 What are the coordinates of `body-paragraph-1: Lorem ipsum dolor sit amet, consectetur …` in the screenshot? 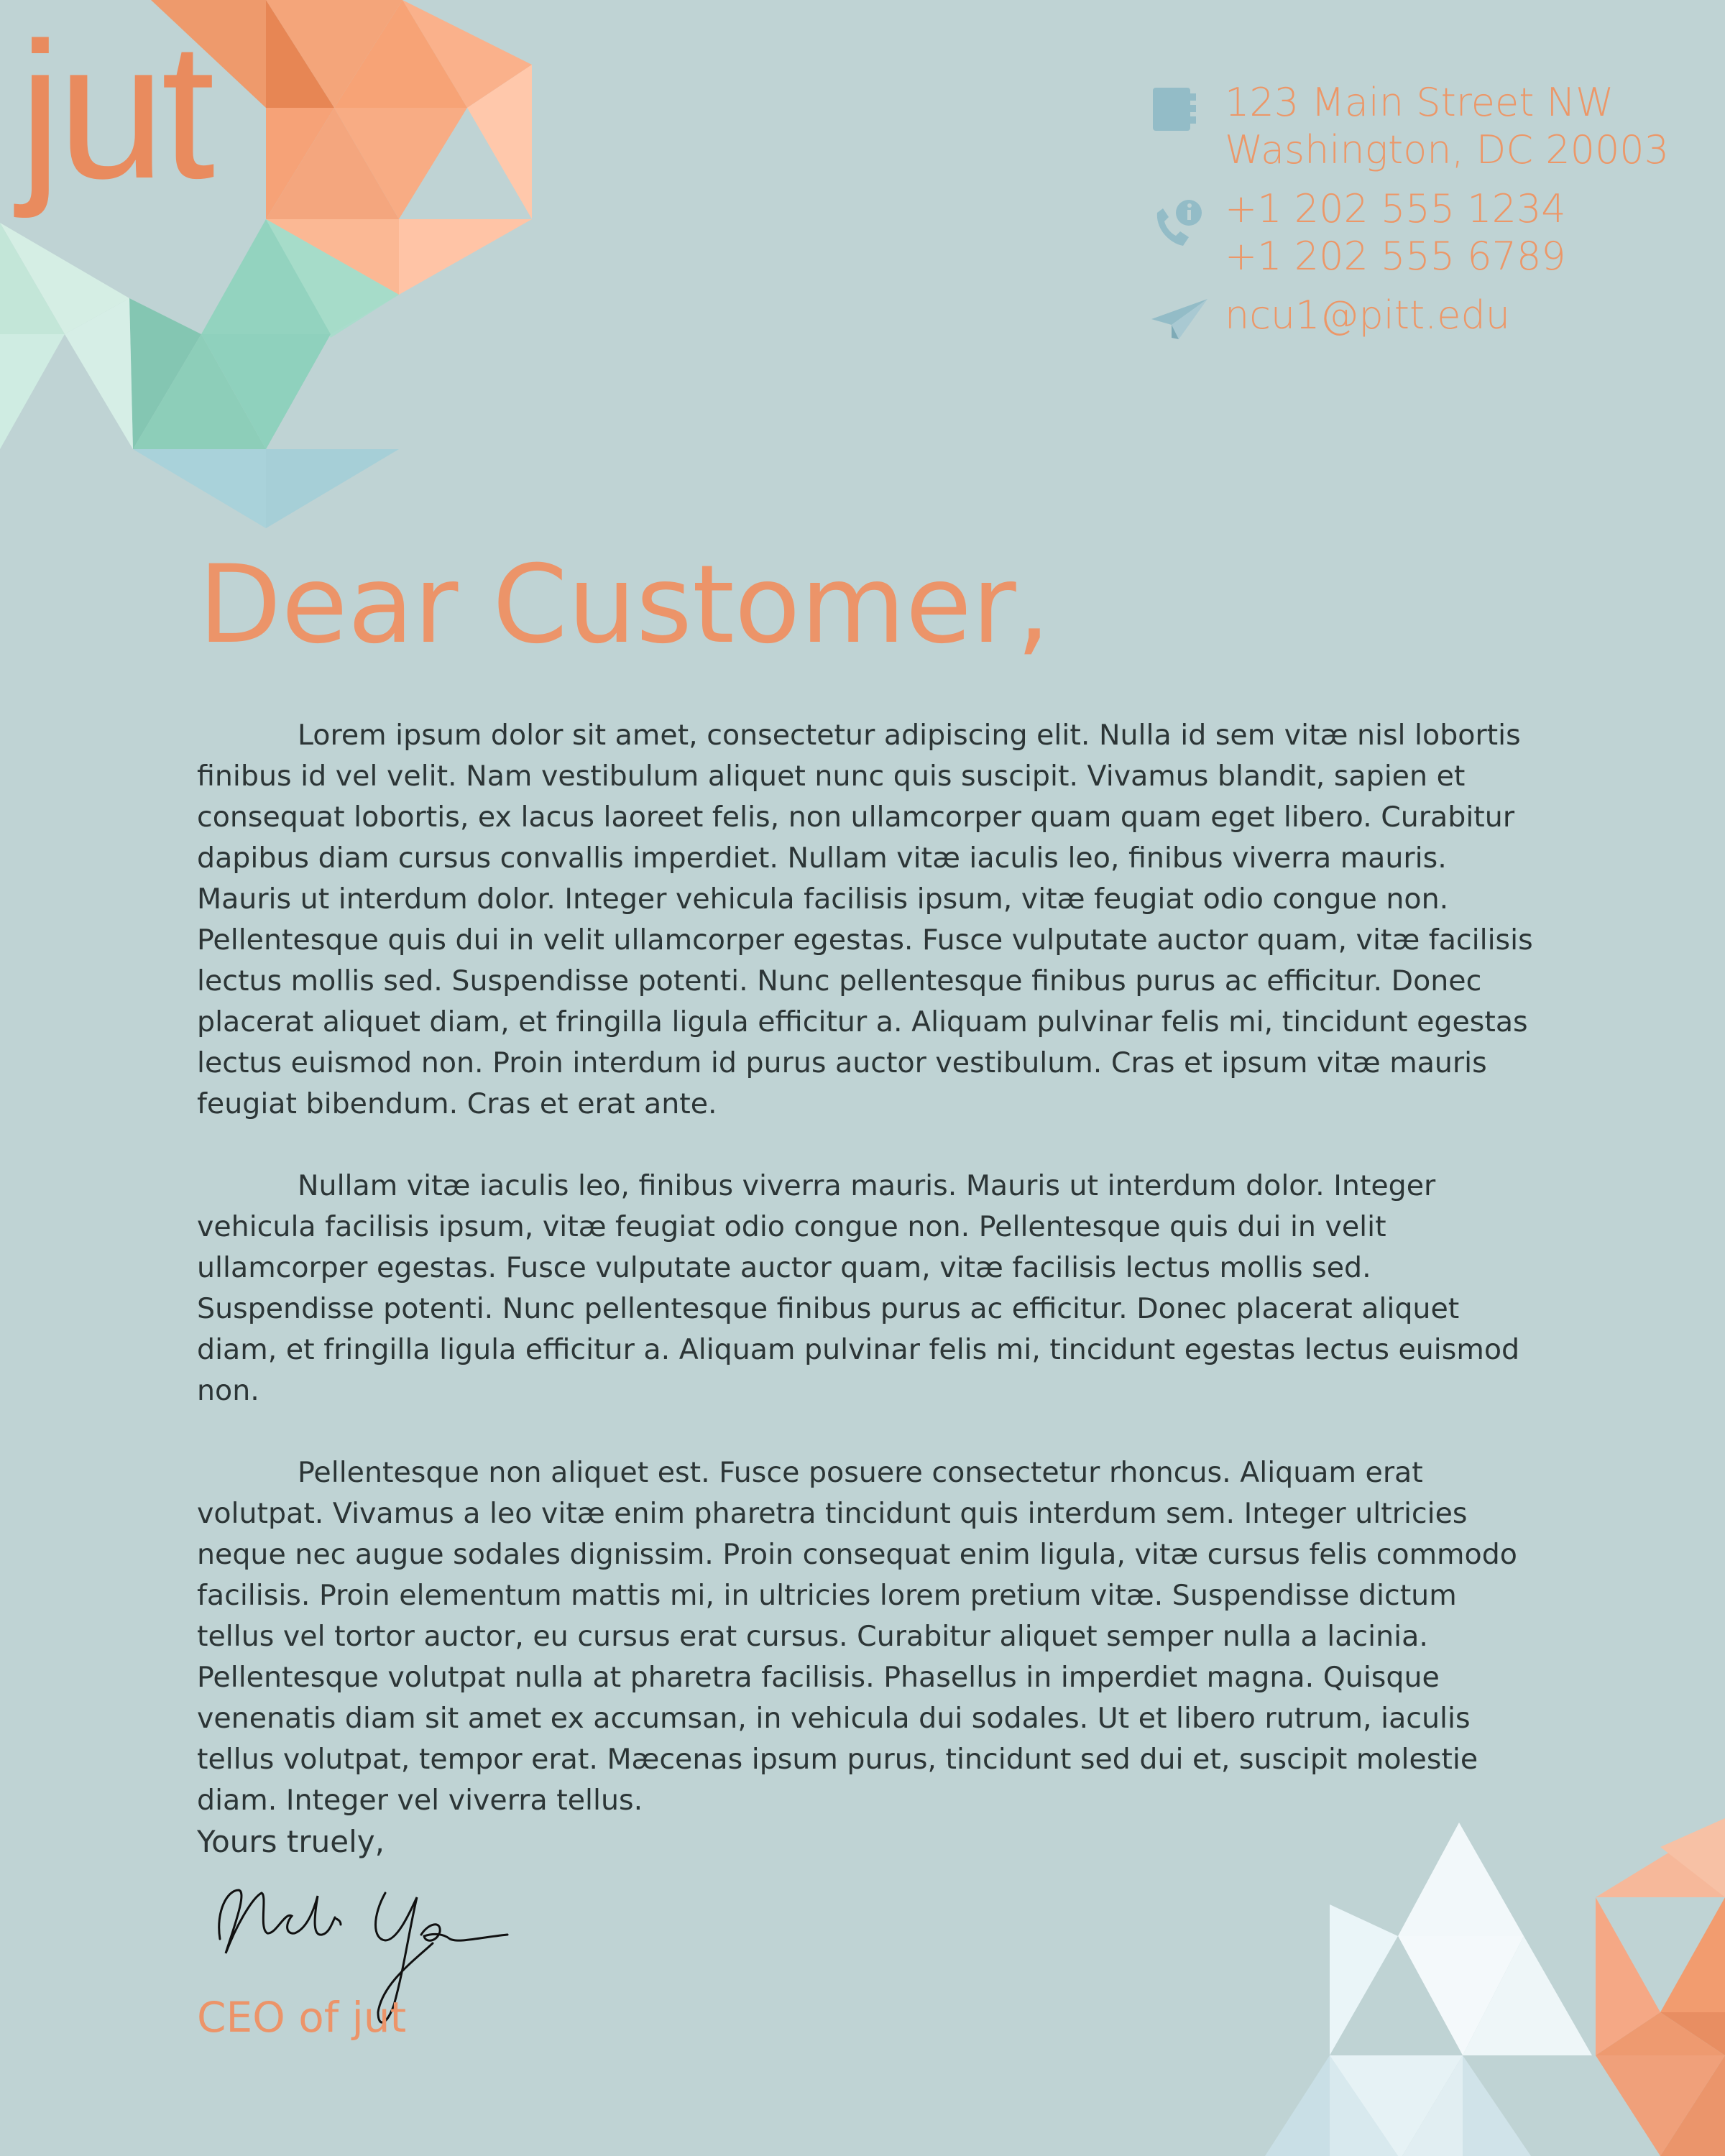 It's located at (865, 920).